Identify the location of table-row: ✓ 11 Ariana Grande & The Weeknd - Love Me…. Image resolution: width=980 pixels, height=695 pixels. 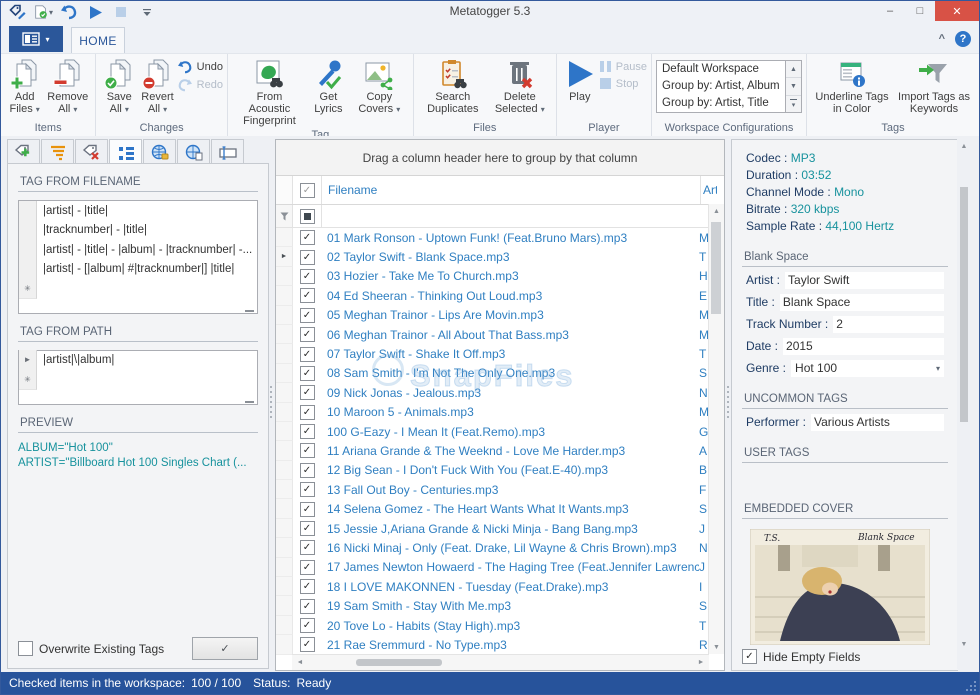
(500, 451).